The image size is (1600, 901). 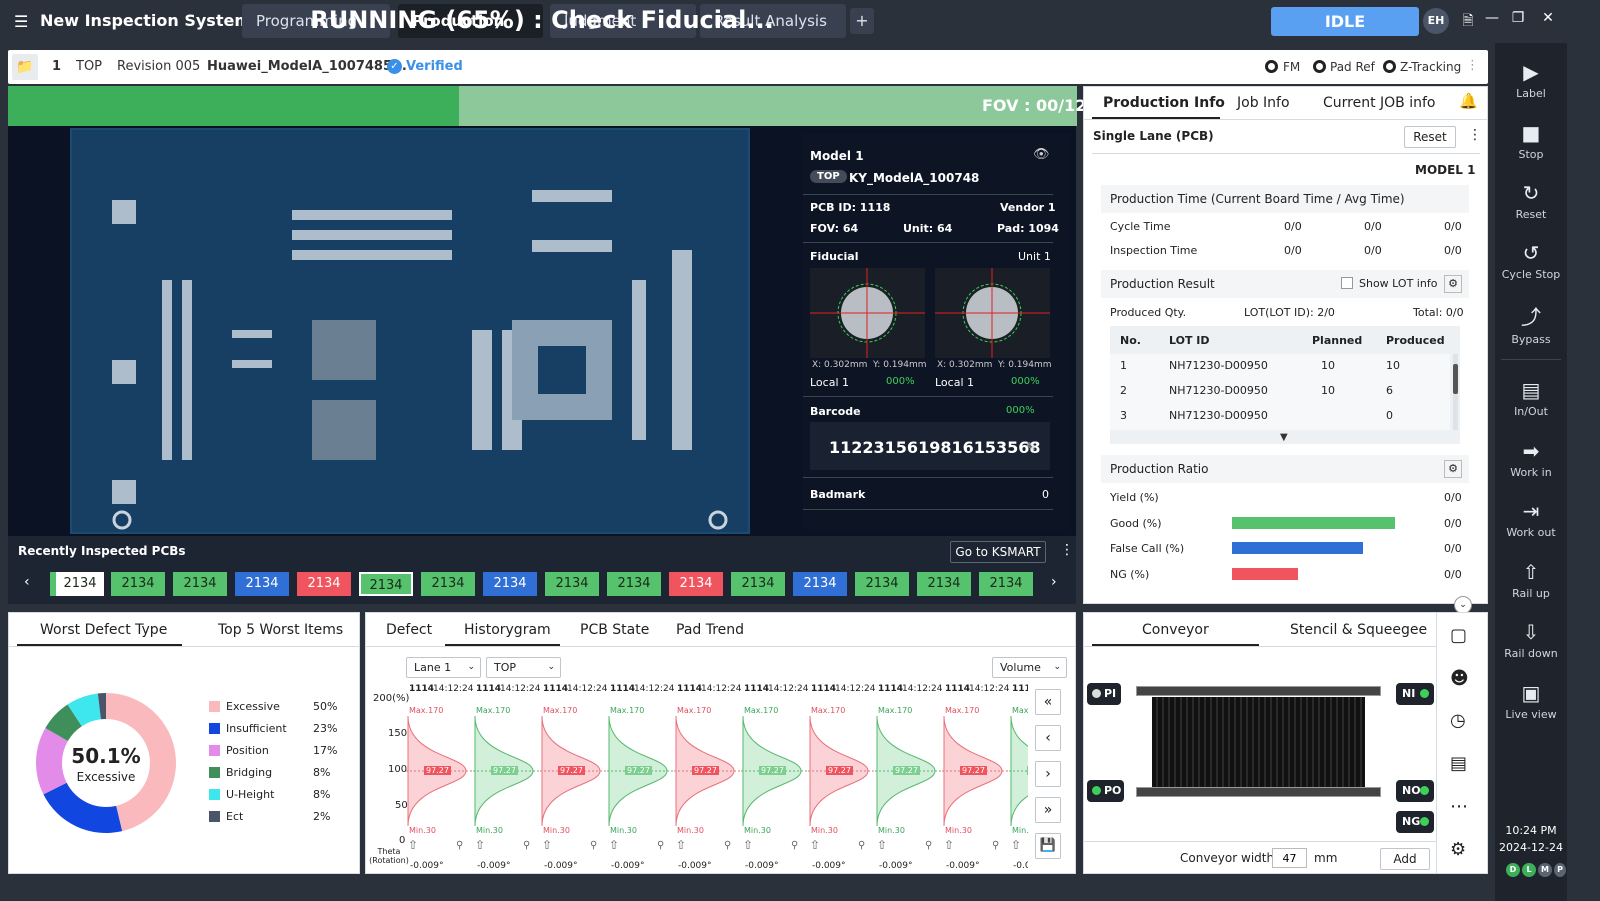 What do you see at coordinates (1531, 519) in the screenshot?
I see `work-out-button: ⇥ Work out` at bounding box center [1531, 519].